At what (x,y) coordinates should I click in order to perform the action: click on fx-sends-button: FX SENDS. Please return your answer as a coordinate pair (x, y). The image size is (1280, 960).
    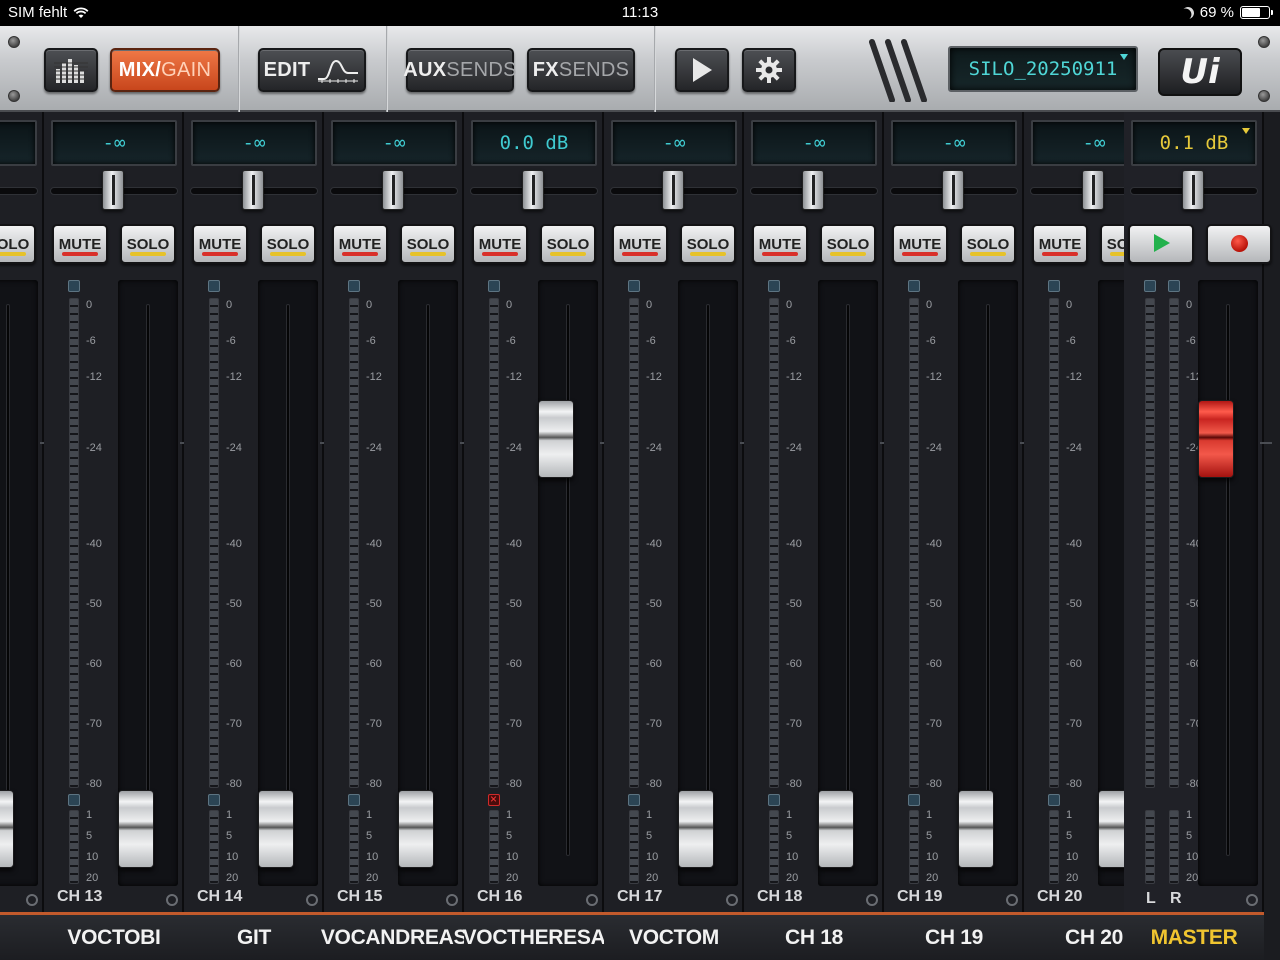
    Looking at the image, I should click on (581, 70).